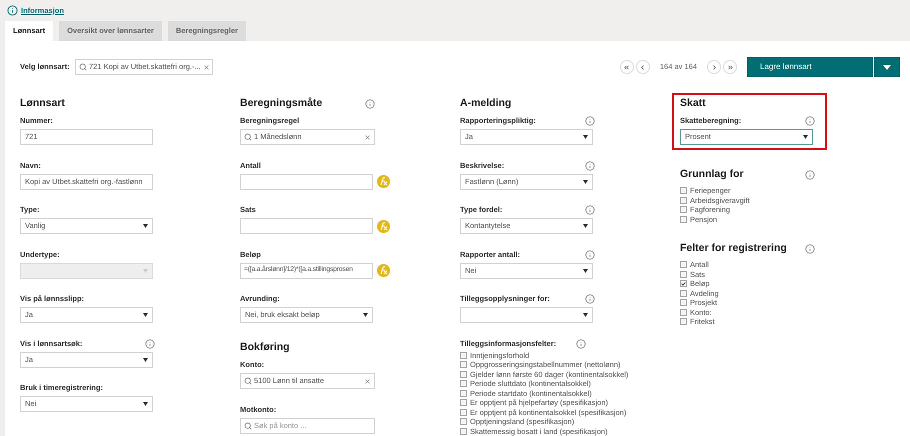 This screenshot has width=910, height=436. Describe the element at coordinates (486, 104) in the screenshot. I see `section-title: A-melding` at that location.